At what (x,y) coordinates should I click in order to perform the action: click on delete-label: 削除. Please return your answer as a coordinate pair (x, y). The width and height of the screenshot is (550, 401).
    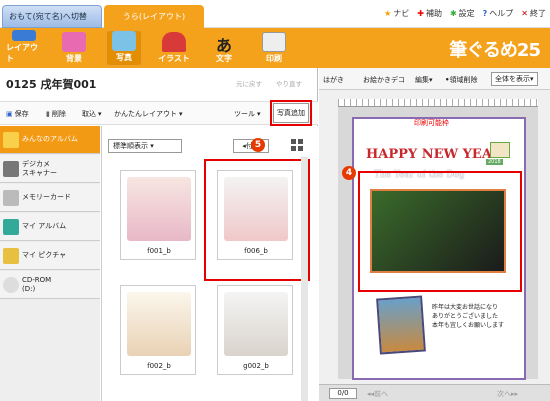
    Looking at the image, I should click on (58, 114).